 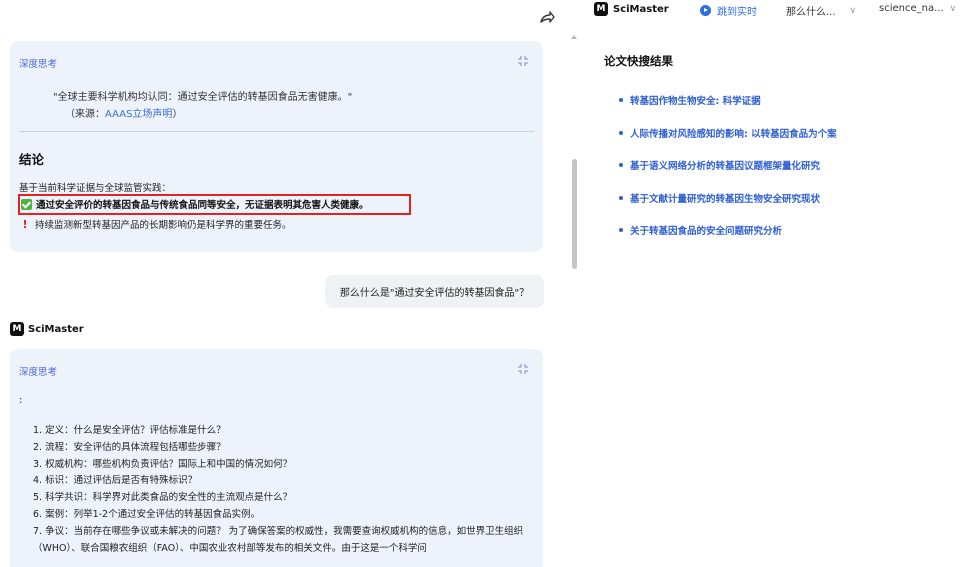 I want to click on checkmark-icon, so click(x=26, y=204).